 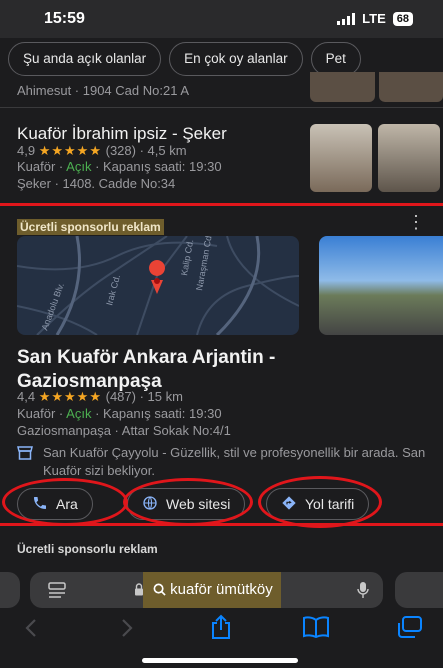 I want to click on chip-open-now: Şu anda açık olanlar, so click(x=85, y=59).